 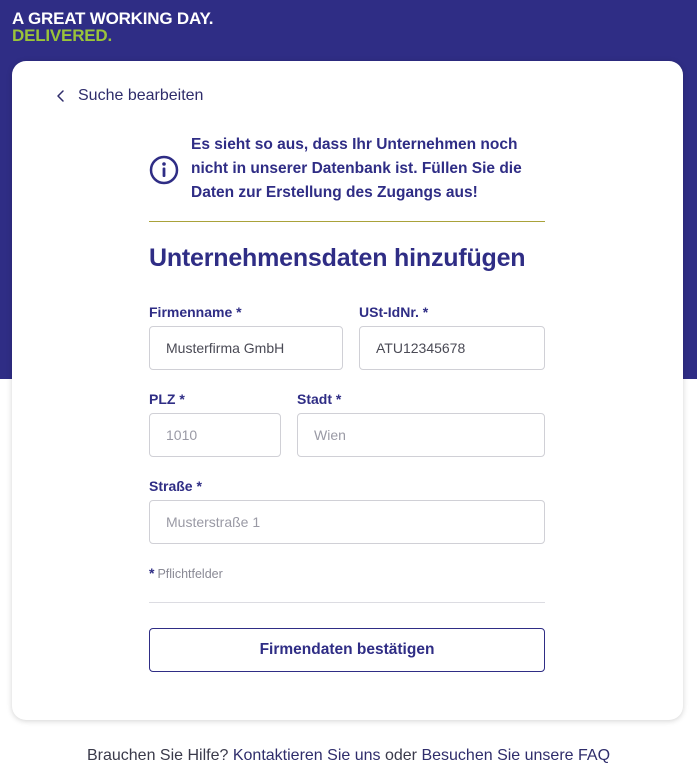 I want to click on brand-line-2: DELIVERED., so click(x=62, y=35).